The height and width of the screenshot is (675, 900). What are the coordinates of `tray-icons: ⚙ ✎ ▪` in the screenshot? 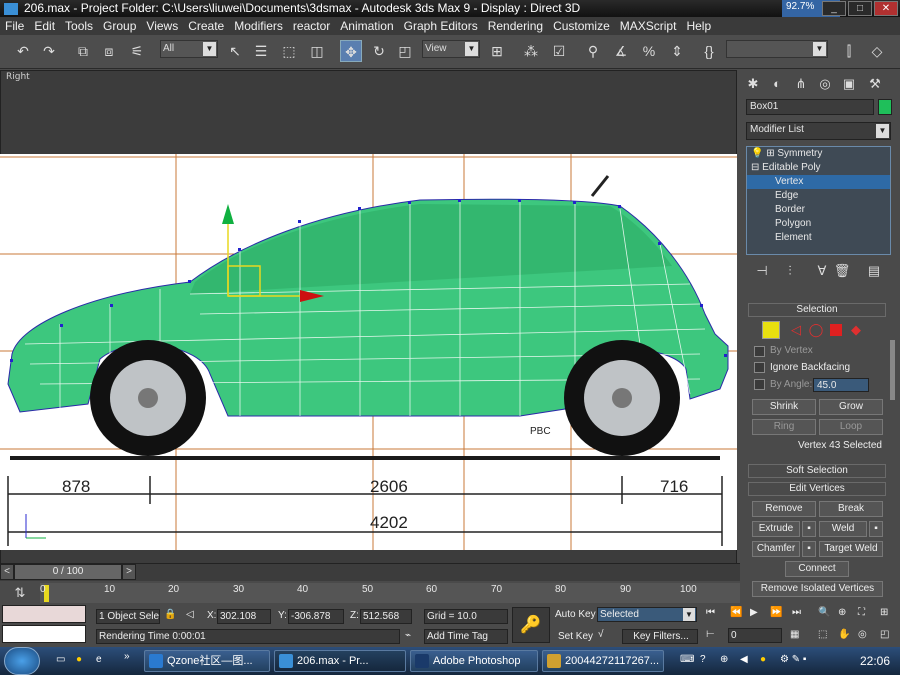 It's located at (793, 659).